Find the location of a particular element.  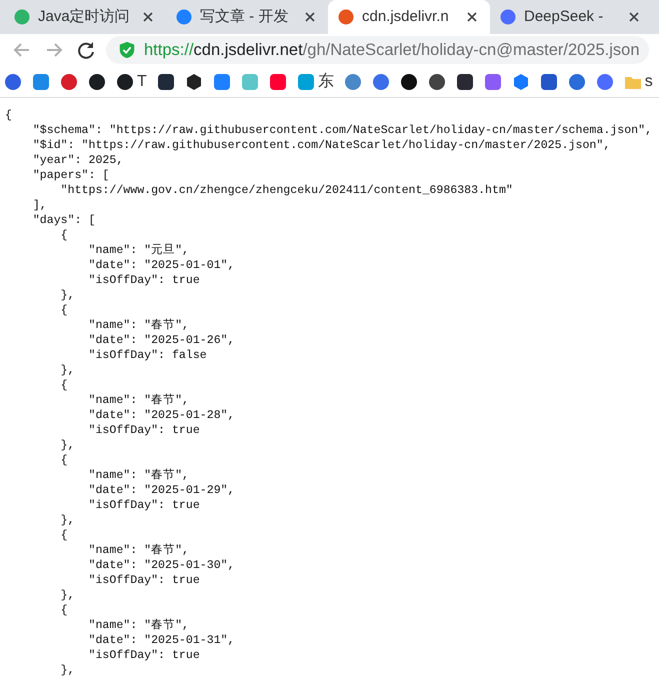

browser-tab: Java定时访问 is located at coordinates (85, 17).